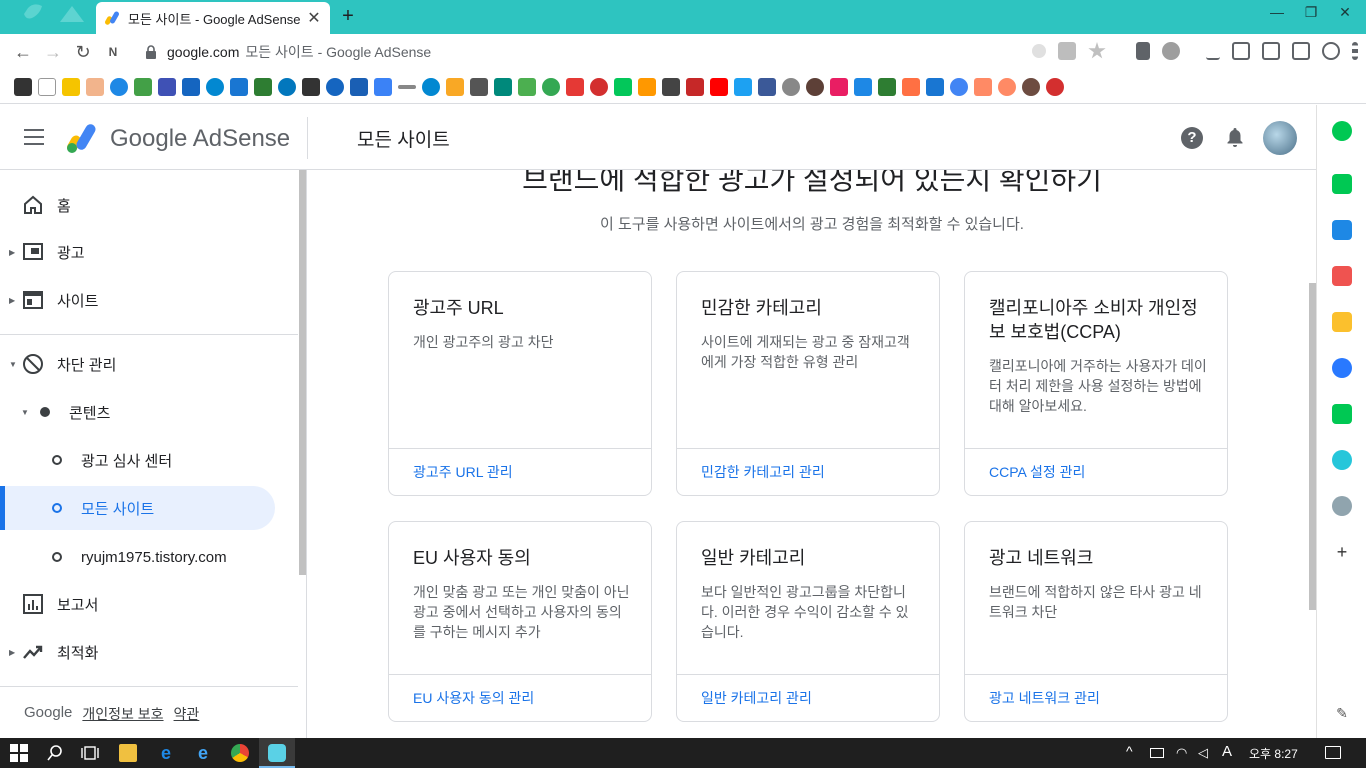 This screenshot has width=1366, height=768. Describe the element at coordinates (1213, 51) in the screenshot. I see `download-icon` at that location.